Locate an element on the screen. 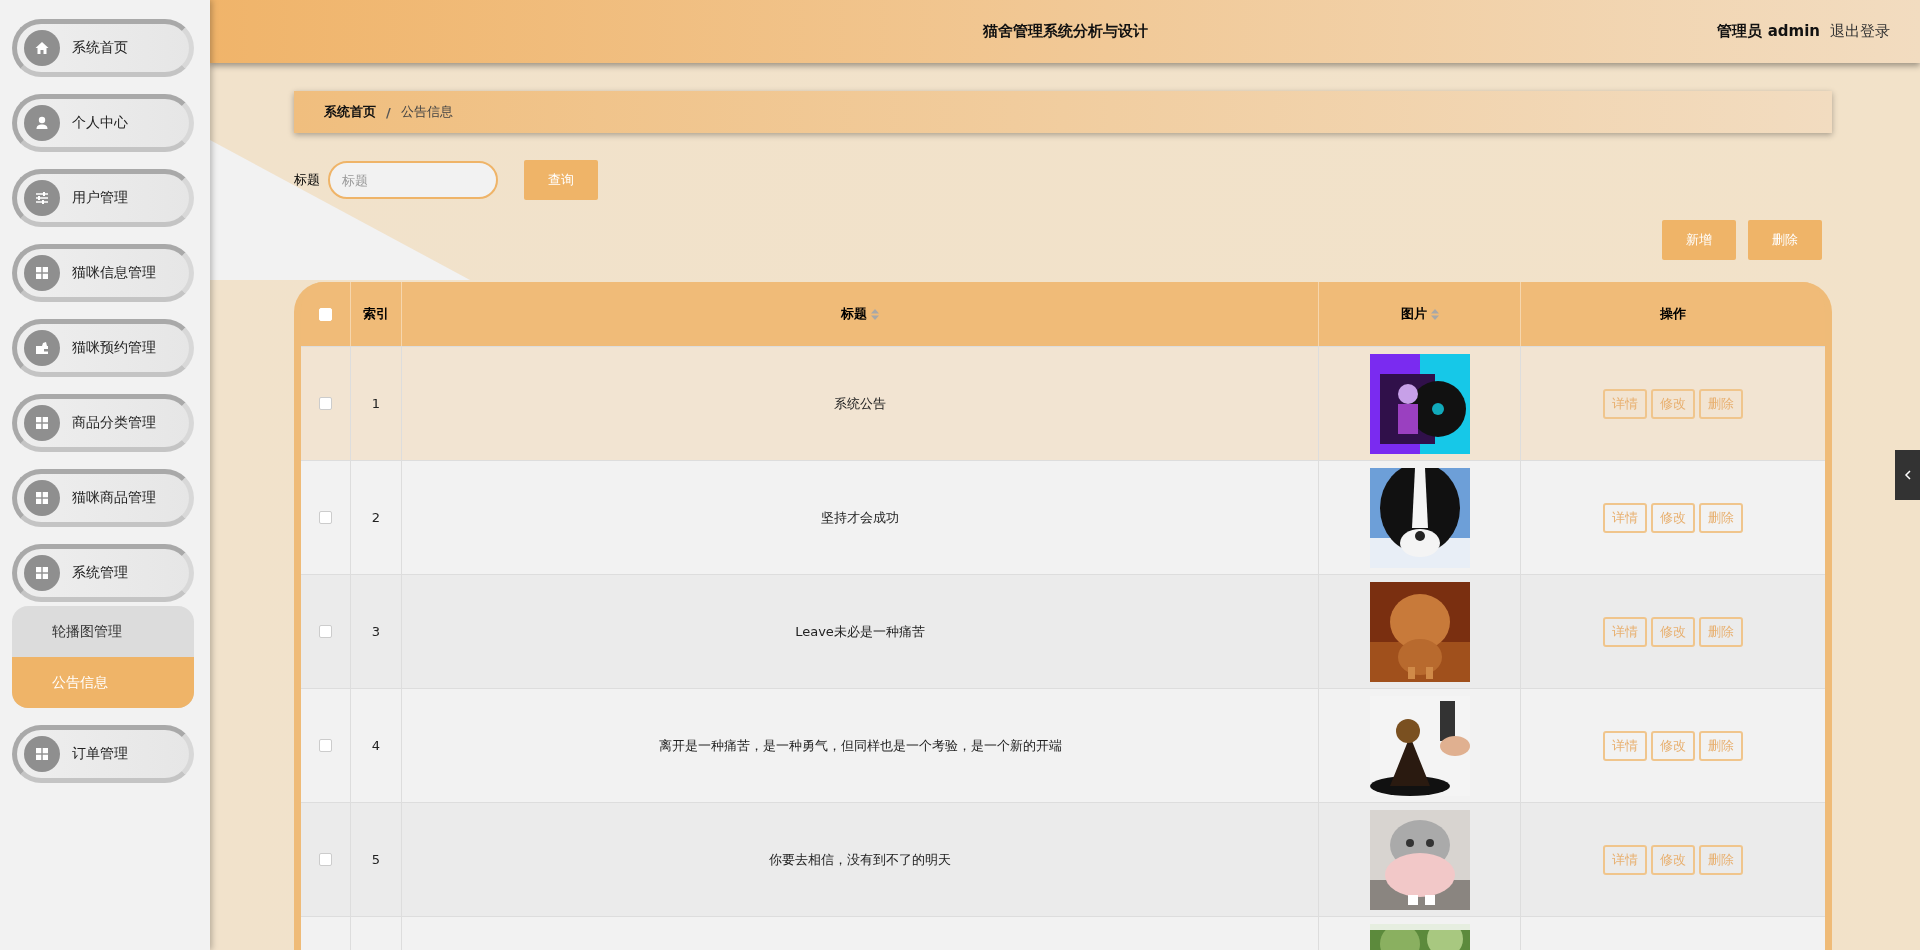 Image resolution: width=1920 pixels, height=950 pixels. app-title: 猫舍管理系统分析与设计 is located at coordinates (1065, 31).